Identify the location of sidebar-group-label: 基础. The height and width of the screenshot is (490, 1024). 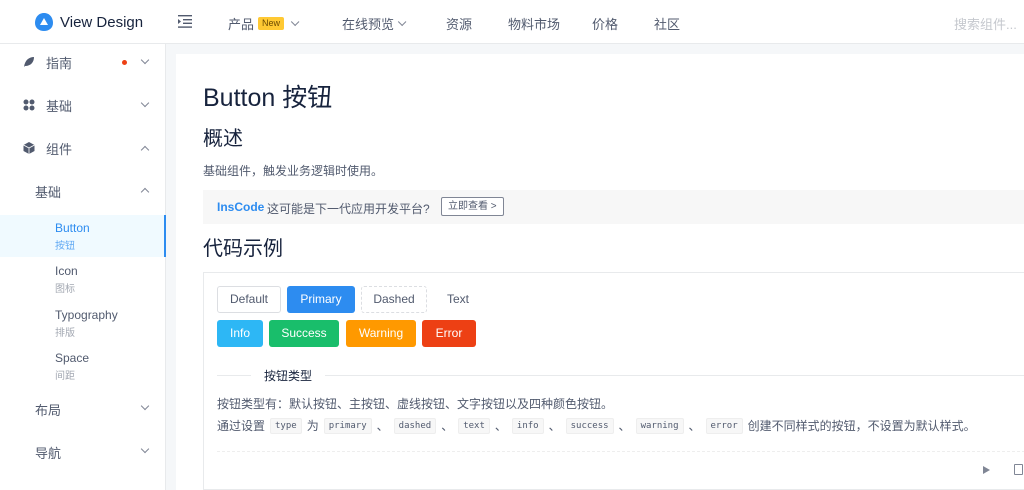
(59, 106).